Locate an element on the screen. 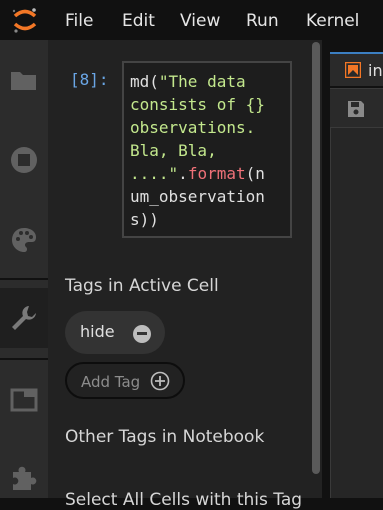 The width and height of the screenshot is (383, 510). code-token: Bla, Bla, is located at coordinates (173, 150).